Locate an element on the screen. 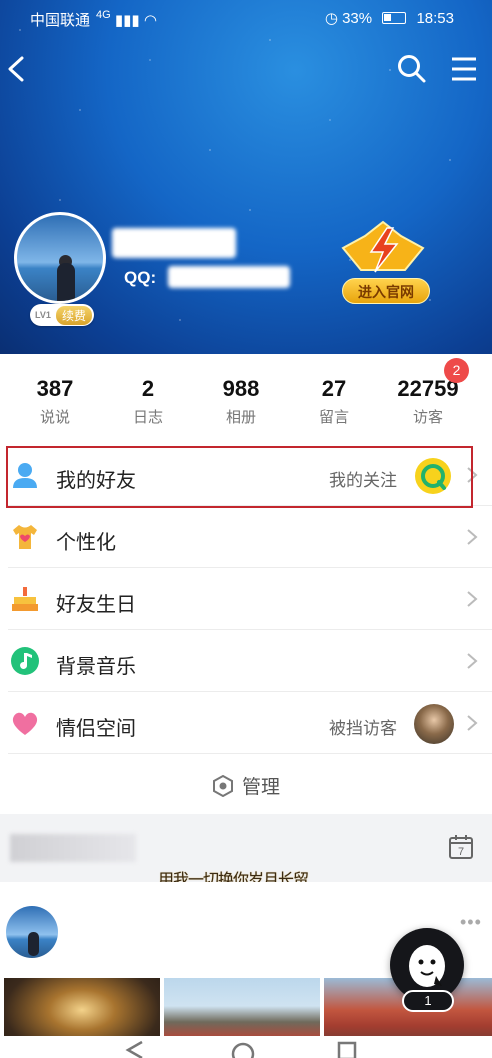  stat-label: 日志 is located at coordinates (147, 417).